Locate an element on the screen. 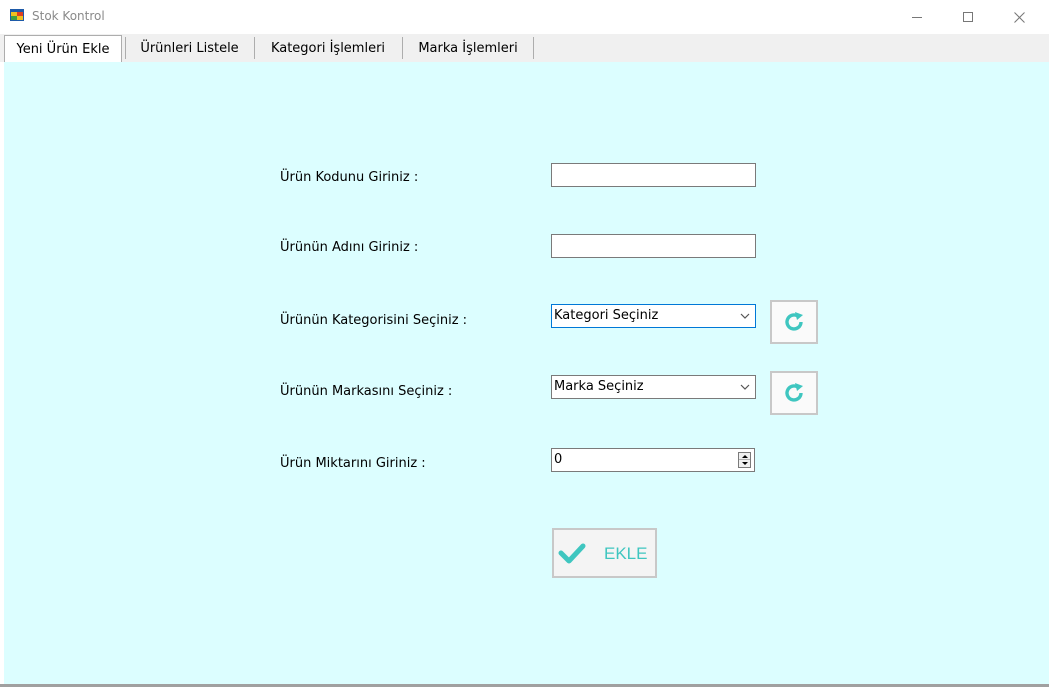 The width and height of the screenshot is (1049, 687). add-product-button: EKLE is located at coordinates (604, 553).